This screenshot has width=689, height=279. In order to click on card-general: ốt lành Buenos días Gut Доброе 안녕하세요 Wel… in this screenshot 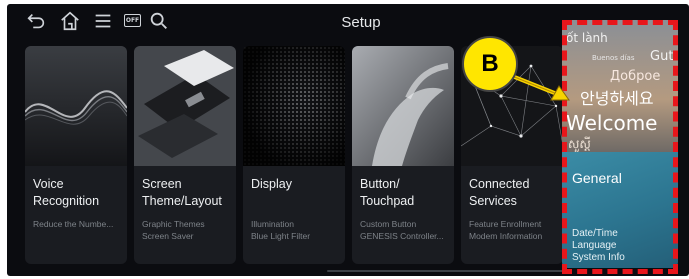, I will do `click(620, 144)`.